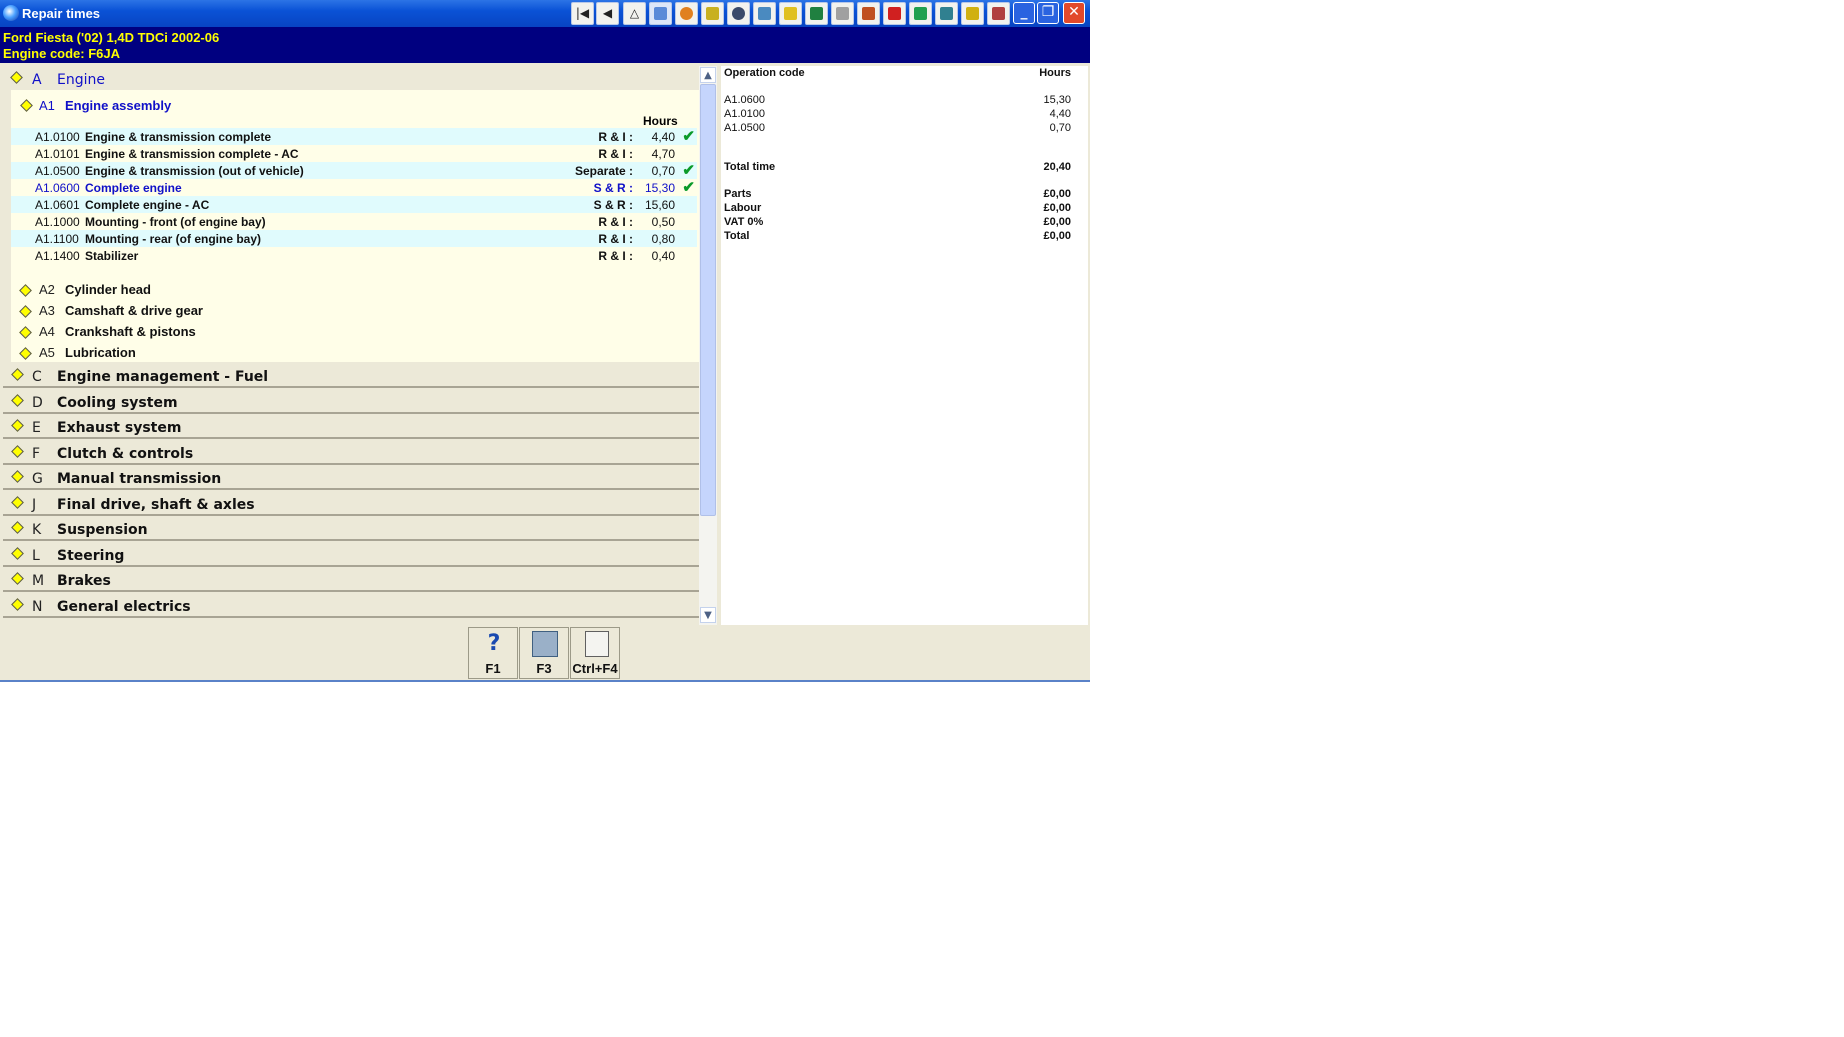 The height and width of the screenshot is (1037, 1844). I want to click on tools-icon, so click(712, 13).